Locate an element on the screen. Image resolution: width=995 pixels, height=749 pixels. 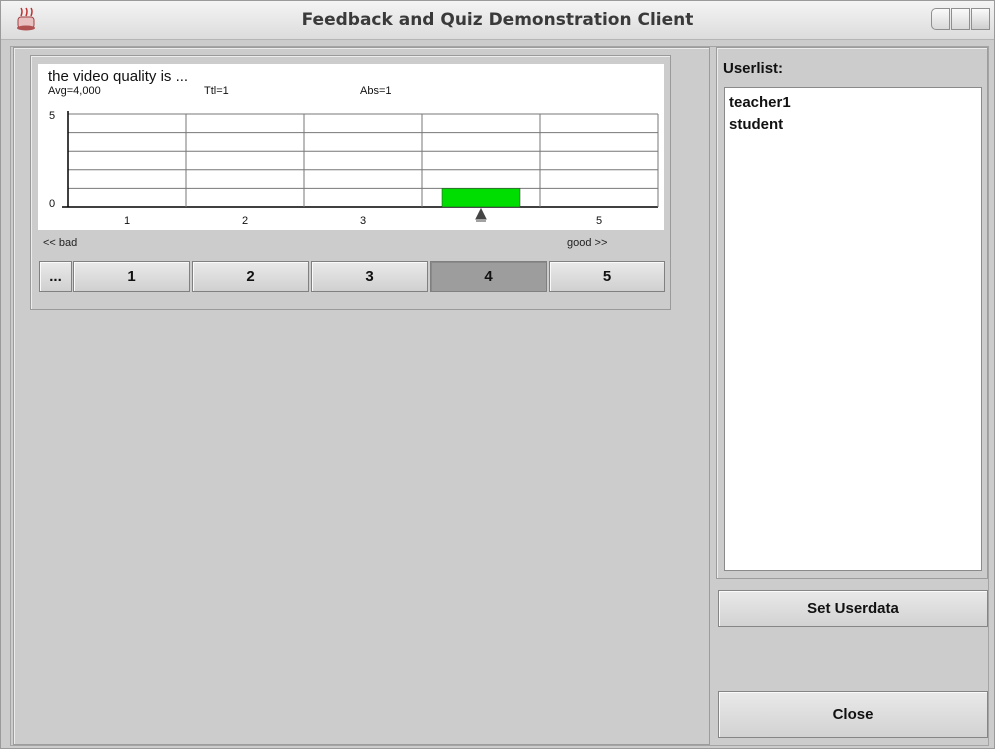
x-tick-label: 1 is located at coordinates (127, 221).